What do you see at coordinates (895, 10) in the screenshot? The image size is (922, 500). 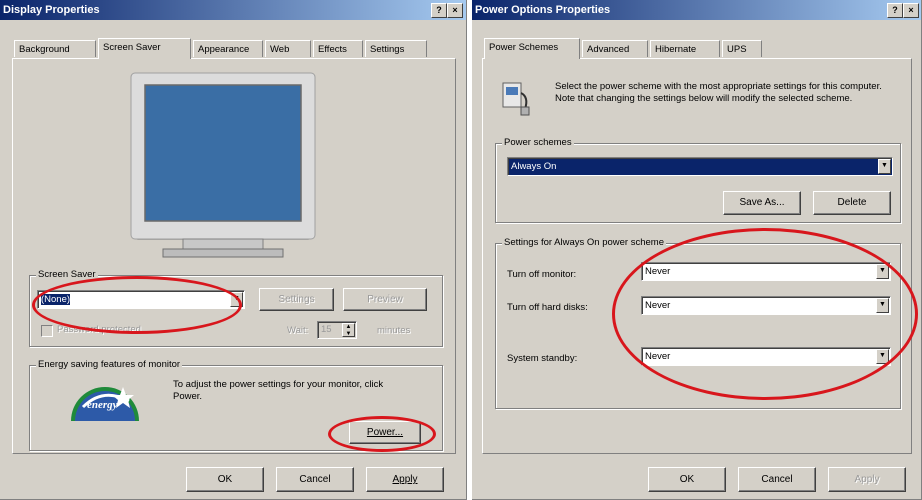 I see `power-help-button: ?` at bounding box center [895, 10].